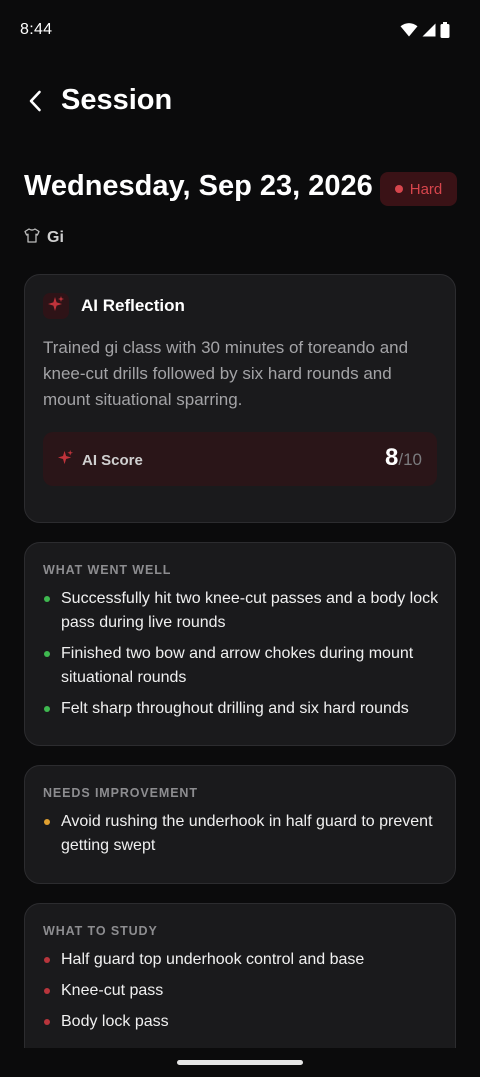 The height and width of the screenshot is (1077, 480). Describe the element at coordinates (241, 1022) in the screenshot. I see `list-item: Body lock pass` at that location.